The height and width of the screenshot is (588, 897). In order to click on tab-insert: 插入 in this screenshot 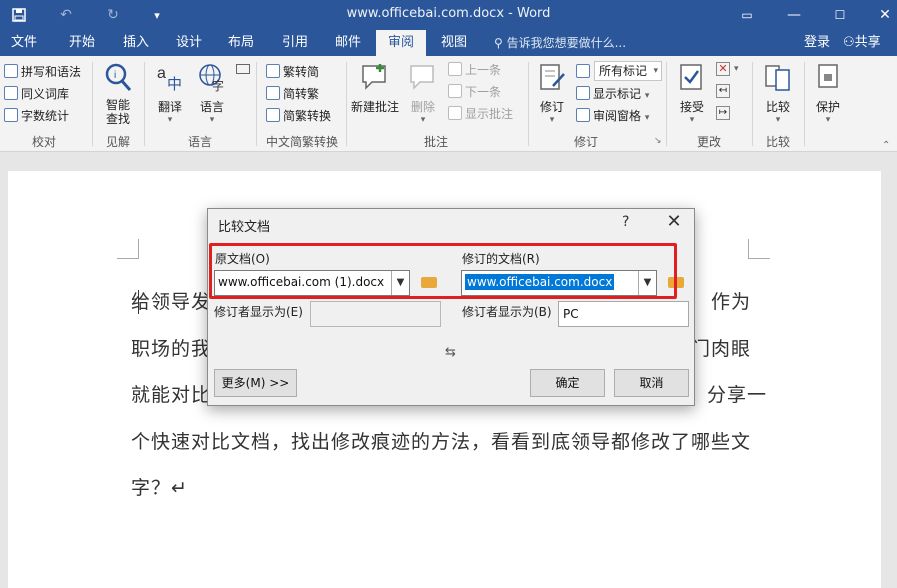, I will do `click(136, 43)`.